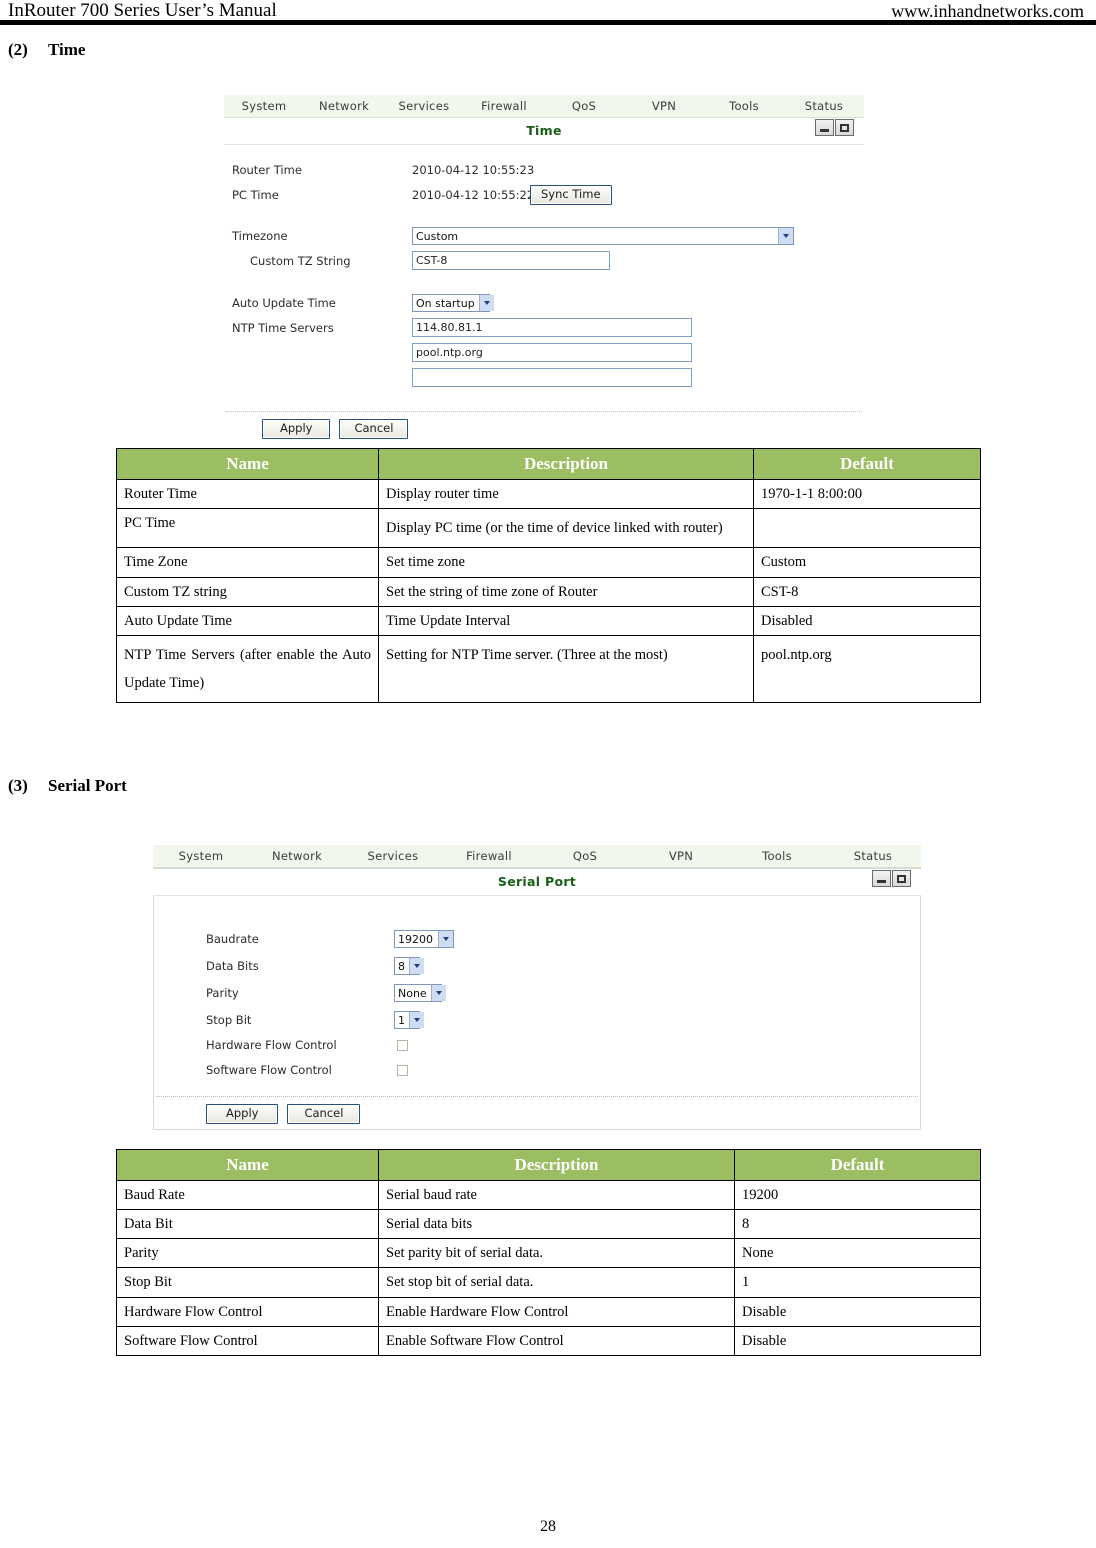  Describe the element at coordinates (556, 1340) in the screenshot. I see `cell-description: Enable Software Flow Control` at that location.